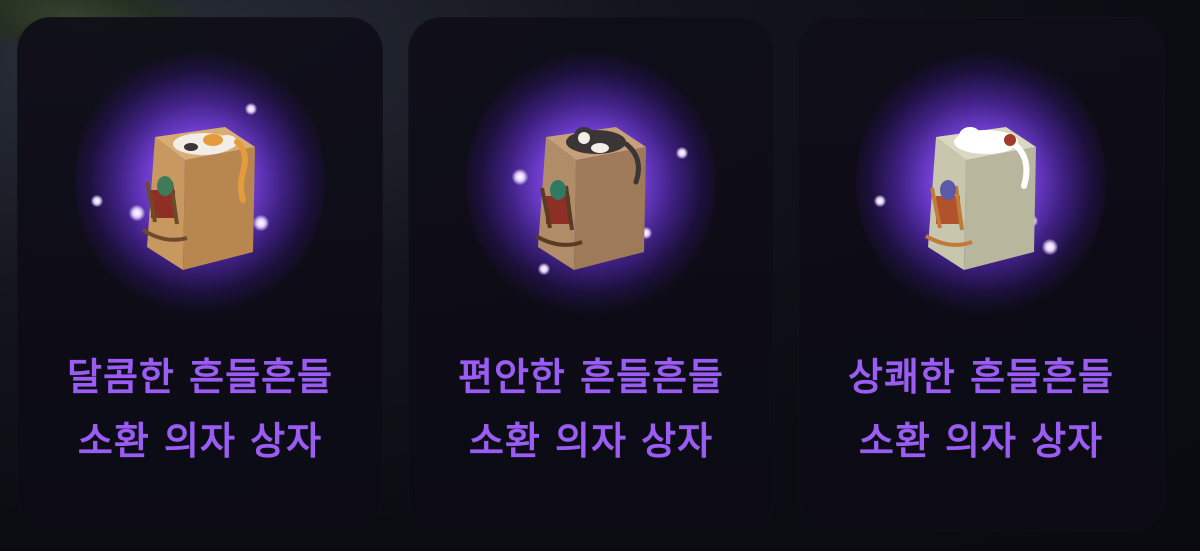 This screenshot has width=1200, height=551. Describe the element at coordinates (200, 377) in the screenshot. I see `card-title-line1: 달콤한 흔들흔들` at that location.